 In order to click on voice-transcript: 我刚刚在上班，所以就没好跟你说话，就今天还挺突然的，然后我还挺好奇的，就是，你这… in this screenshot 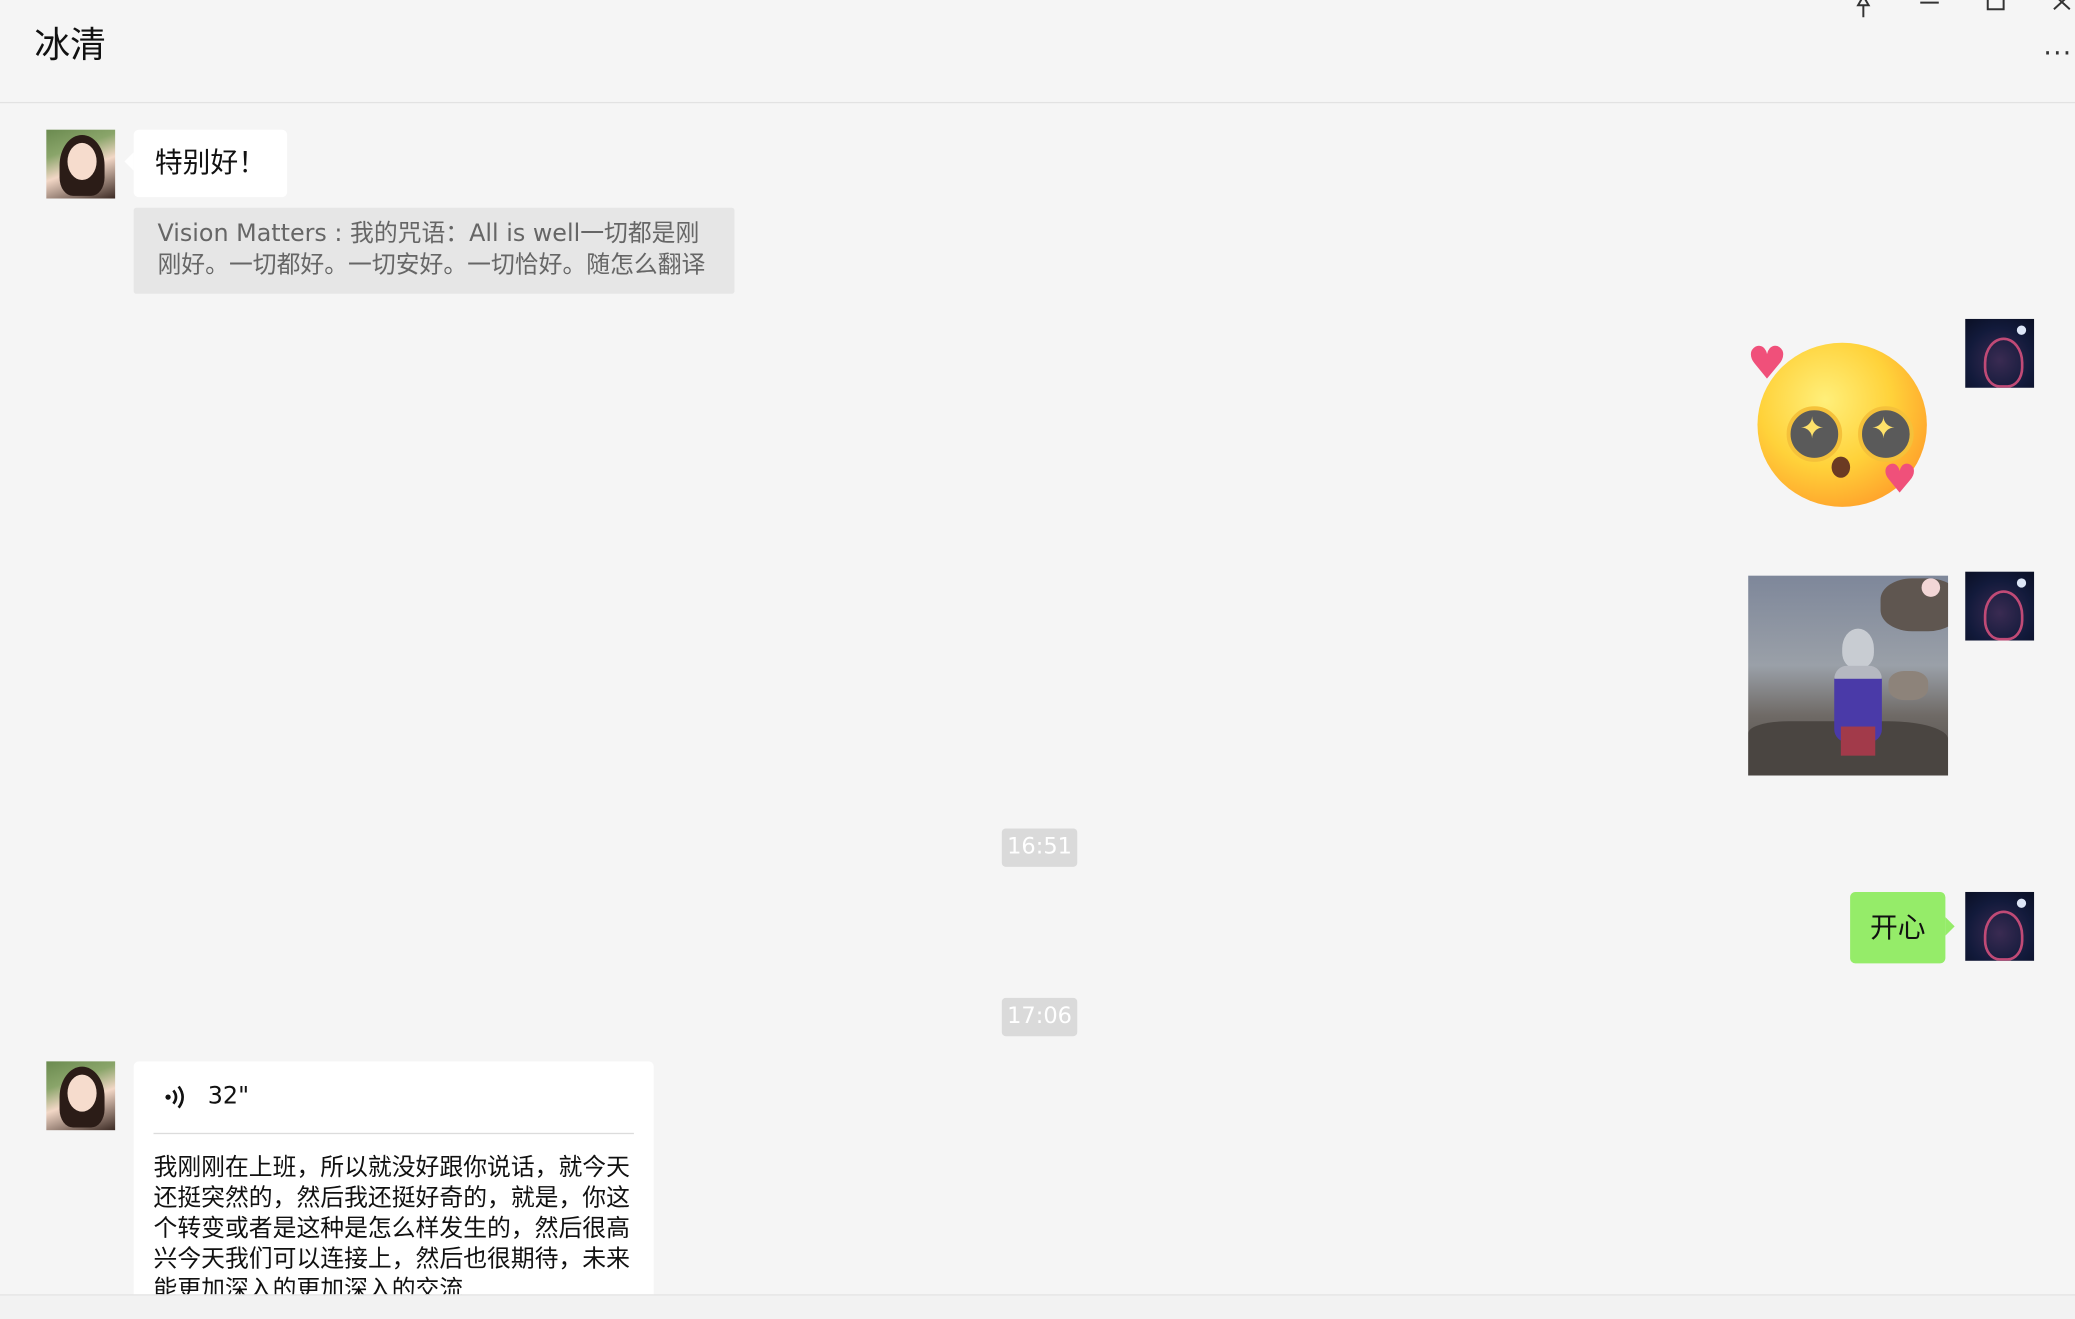, I will do `click(391, 1229)`.